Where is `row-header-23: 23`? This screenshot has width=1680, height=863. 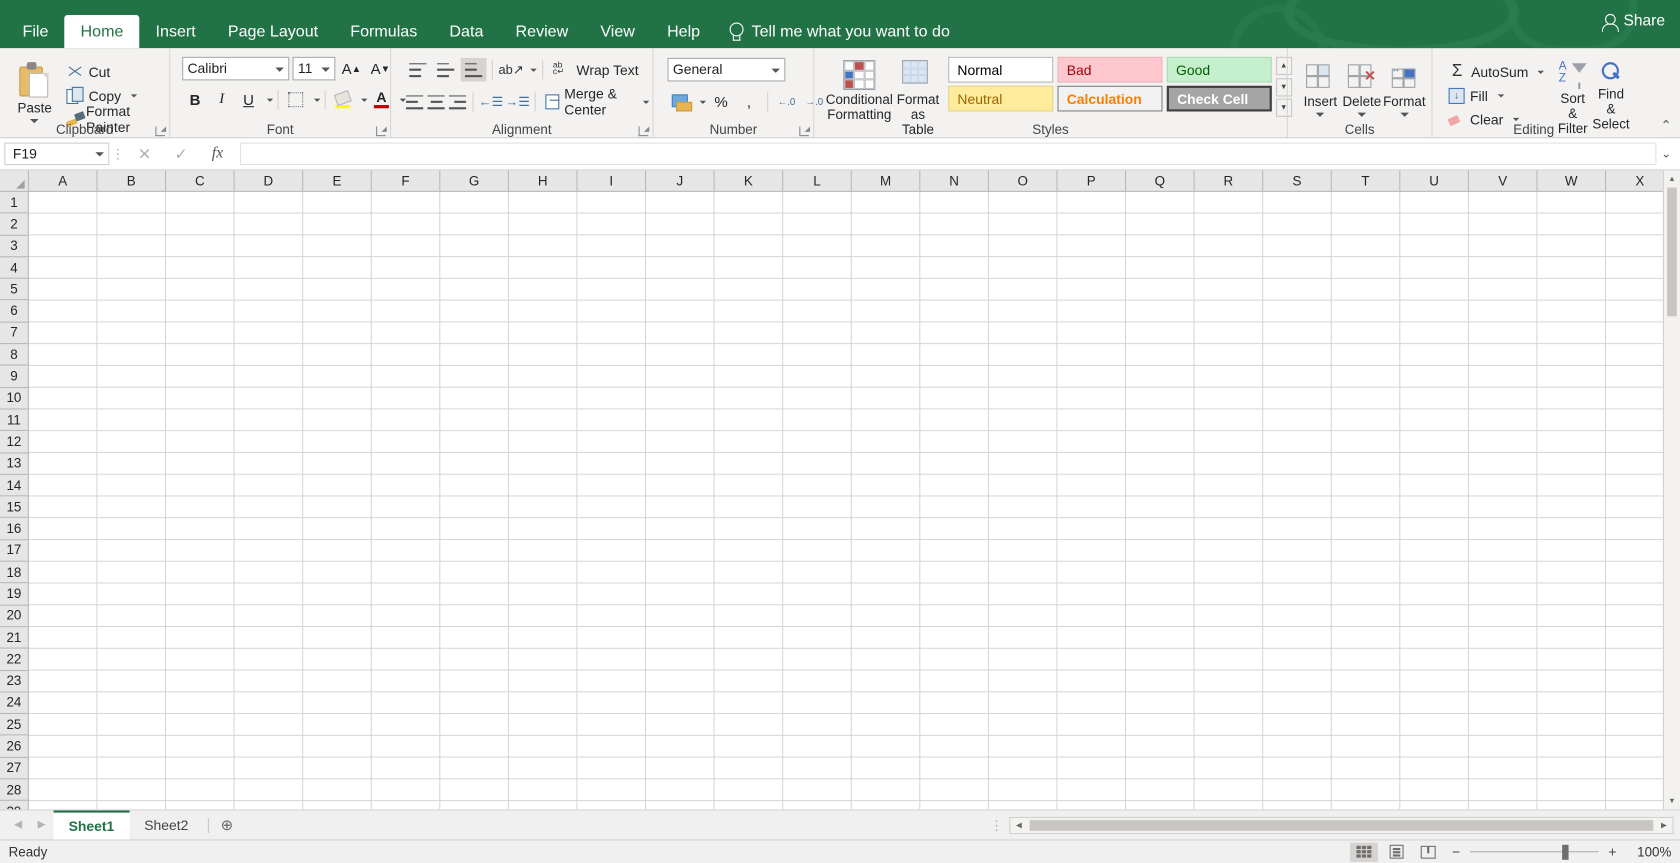
row-header-23: 23 is located at coordinates (14, 682).